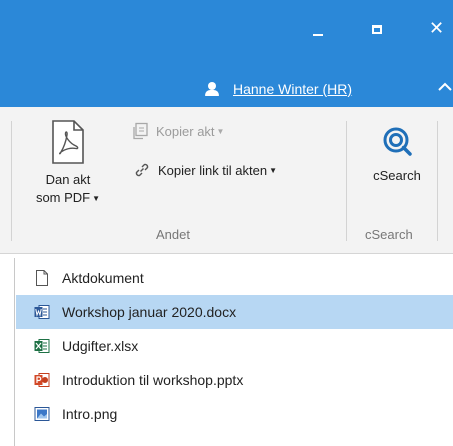 The width and height of the screenshot is (453, 446). Describe the element at coordinates (397, 175) in the screenshot. I see `csearch-label: cSearch` at that location.